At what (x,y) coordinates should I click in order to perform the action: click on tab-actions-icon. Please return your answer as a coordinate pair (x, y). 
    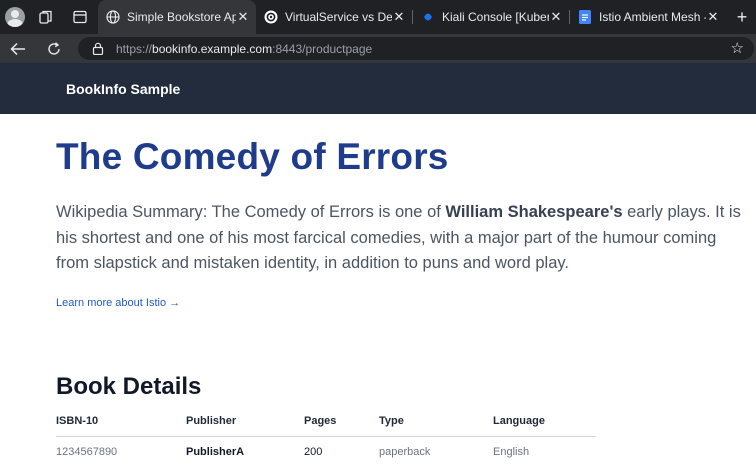
    Looking at the image, I should click on (80, 17).